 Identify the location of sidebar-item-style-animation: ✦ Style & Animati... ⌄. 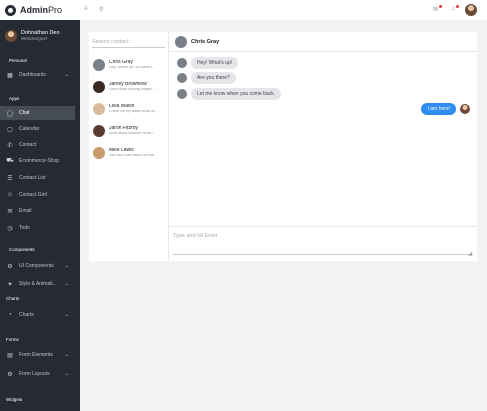
(37, 284).